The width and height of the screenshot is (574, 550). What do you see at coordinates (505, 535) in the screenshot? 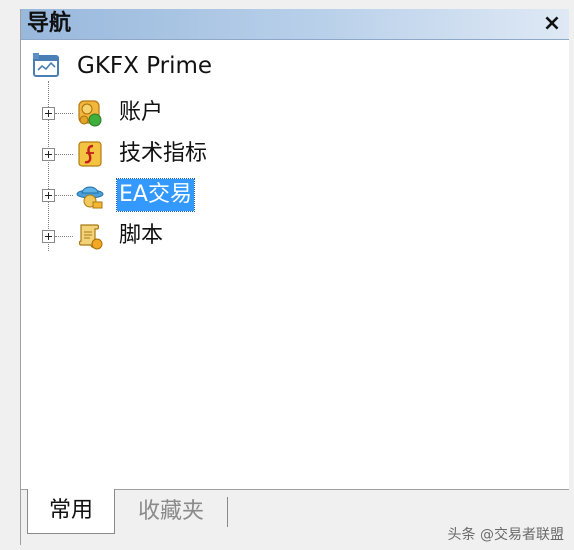
I see `watermark-text: 头条 @交易者联盟` at bounding box center [505, 535].